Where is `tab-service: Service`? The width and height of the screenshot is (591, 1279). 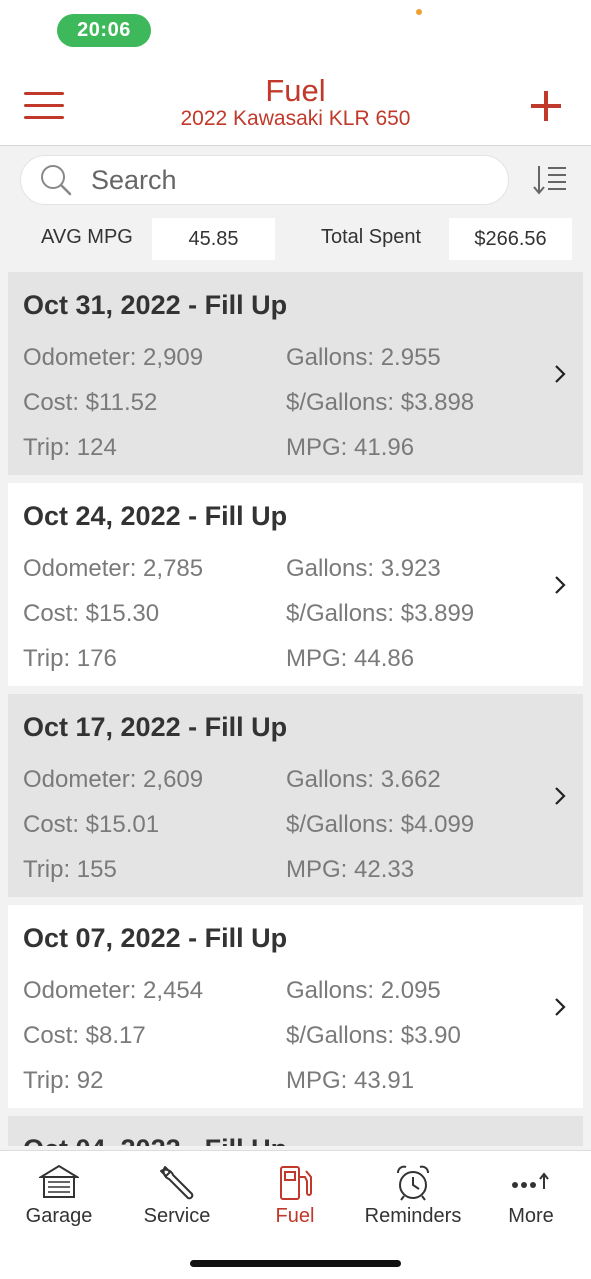
tab-service: Service is located at coordinates (177, 1199).